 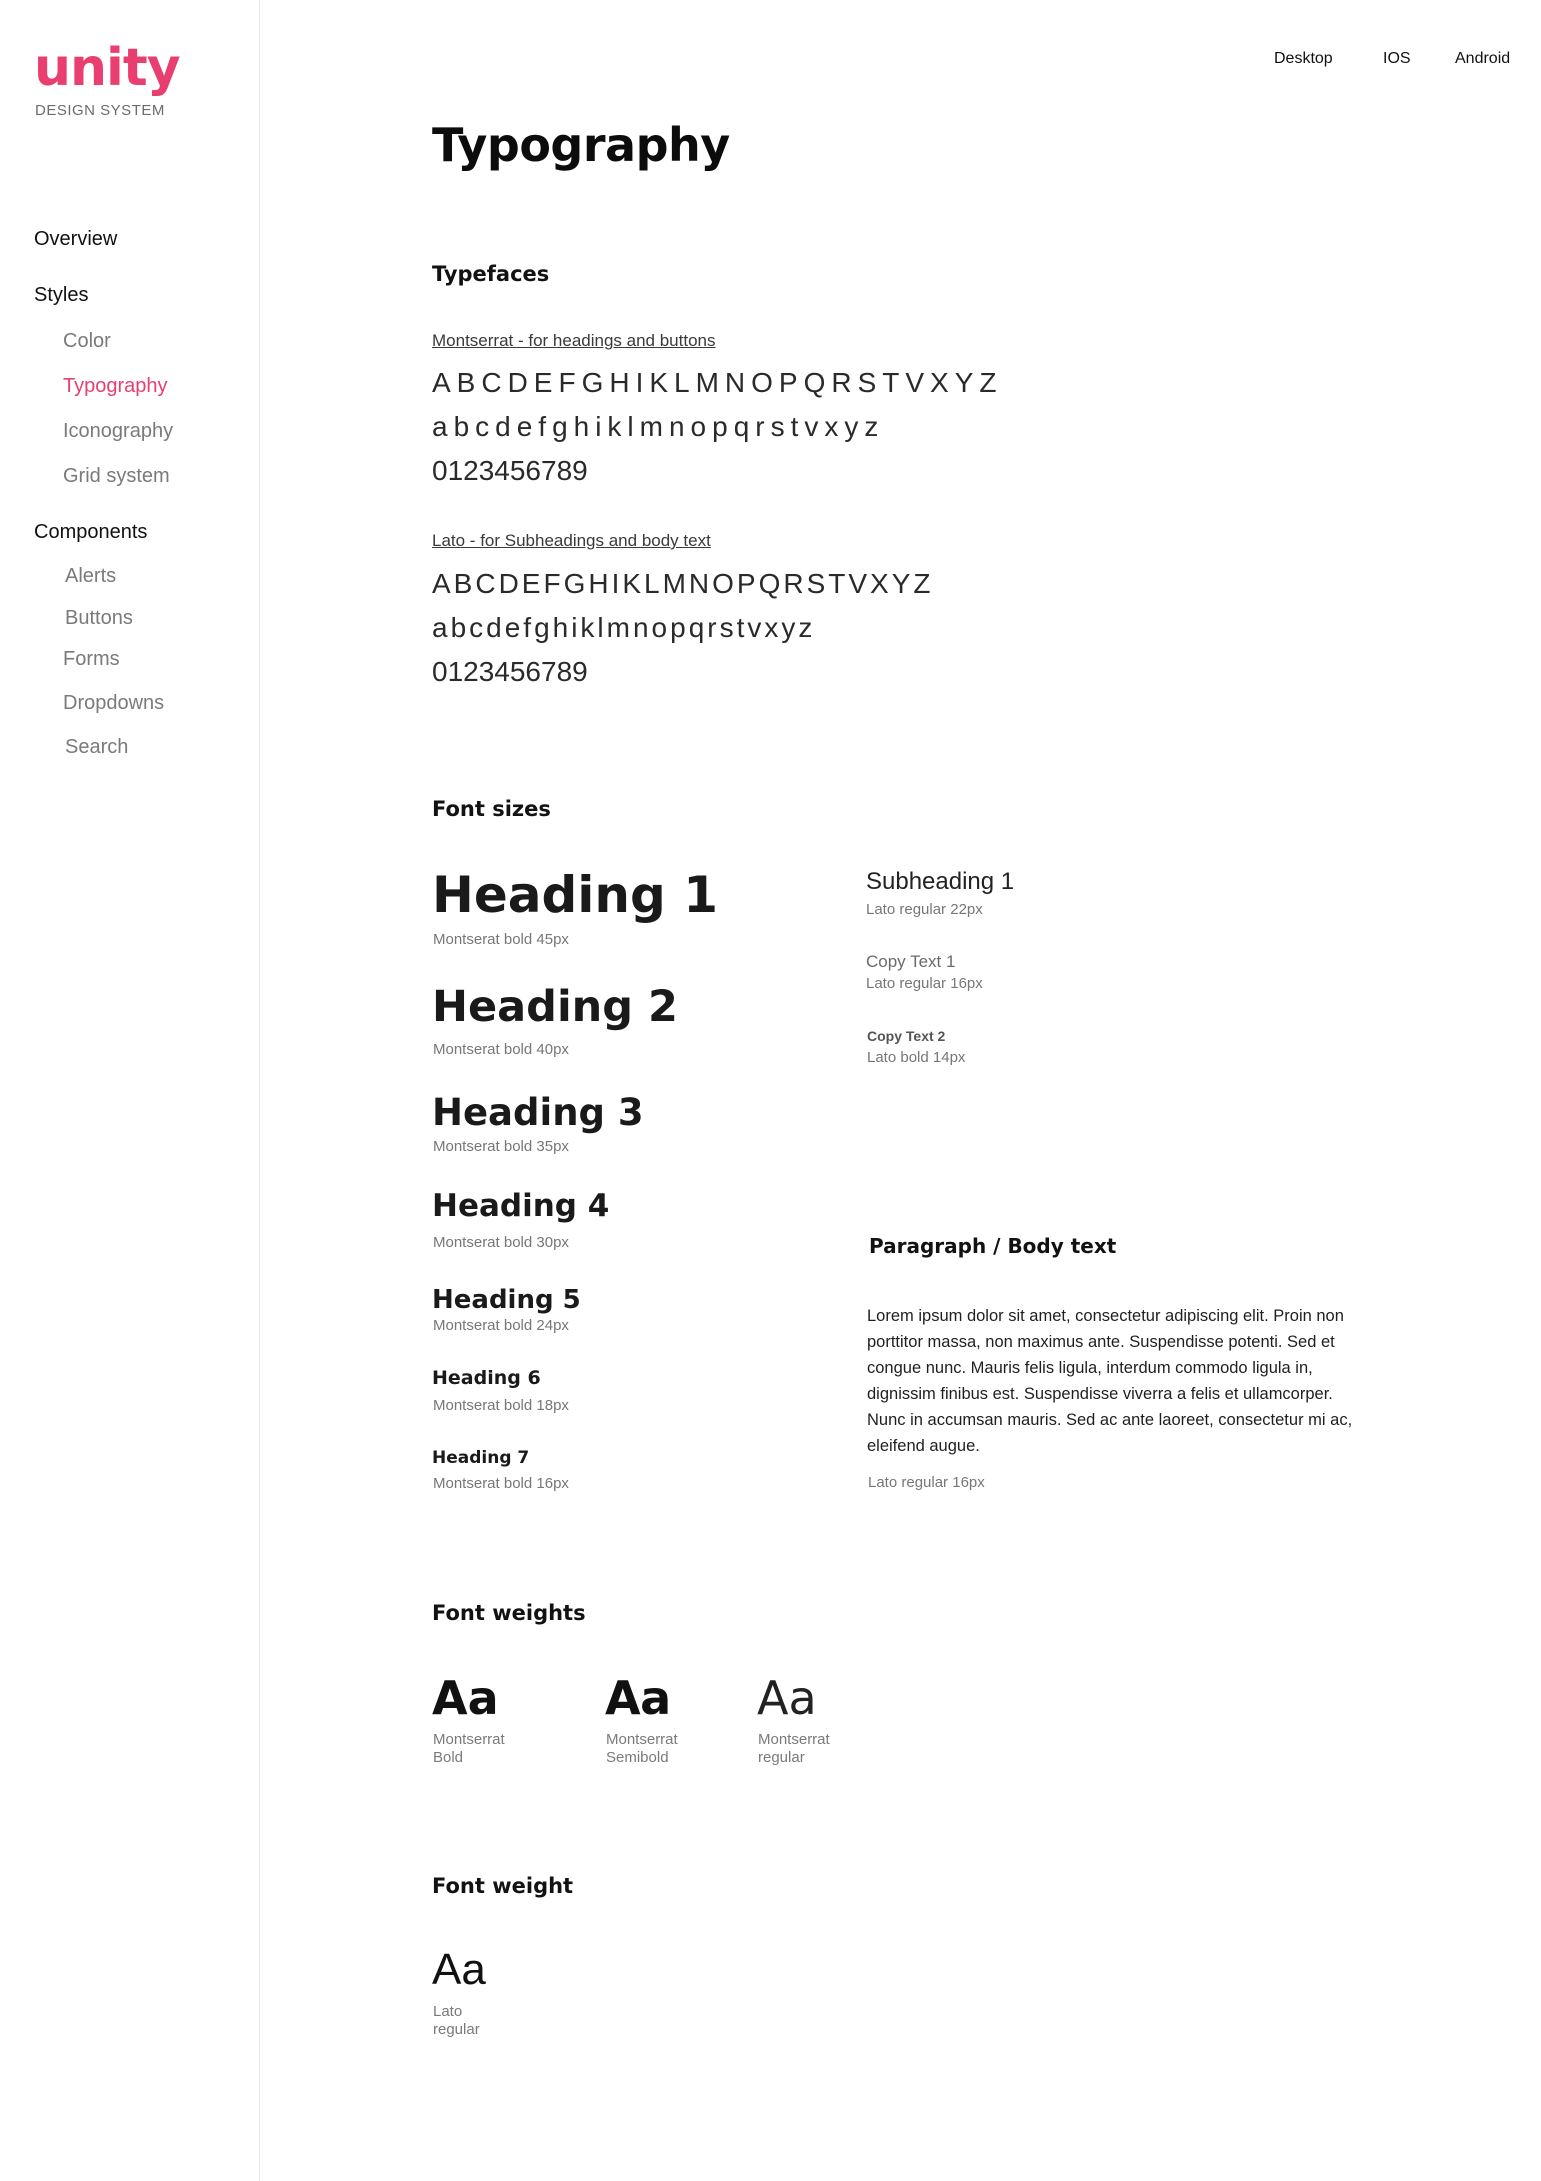 I want to click on weight-regular-caption: Montserrat regular, so click(x=794, y=1749).